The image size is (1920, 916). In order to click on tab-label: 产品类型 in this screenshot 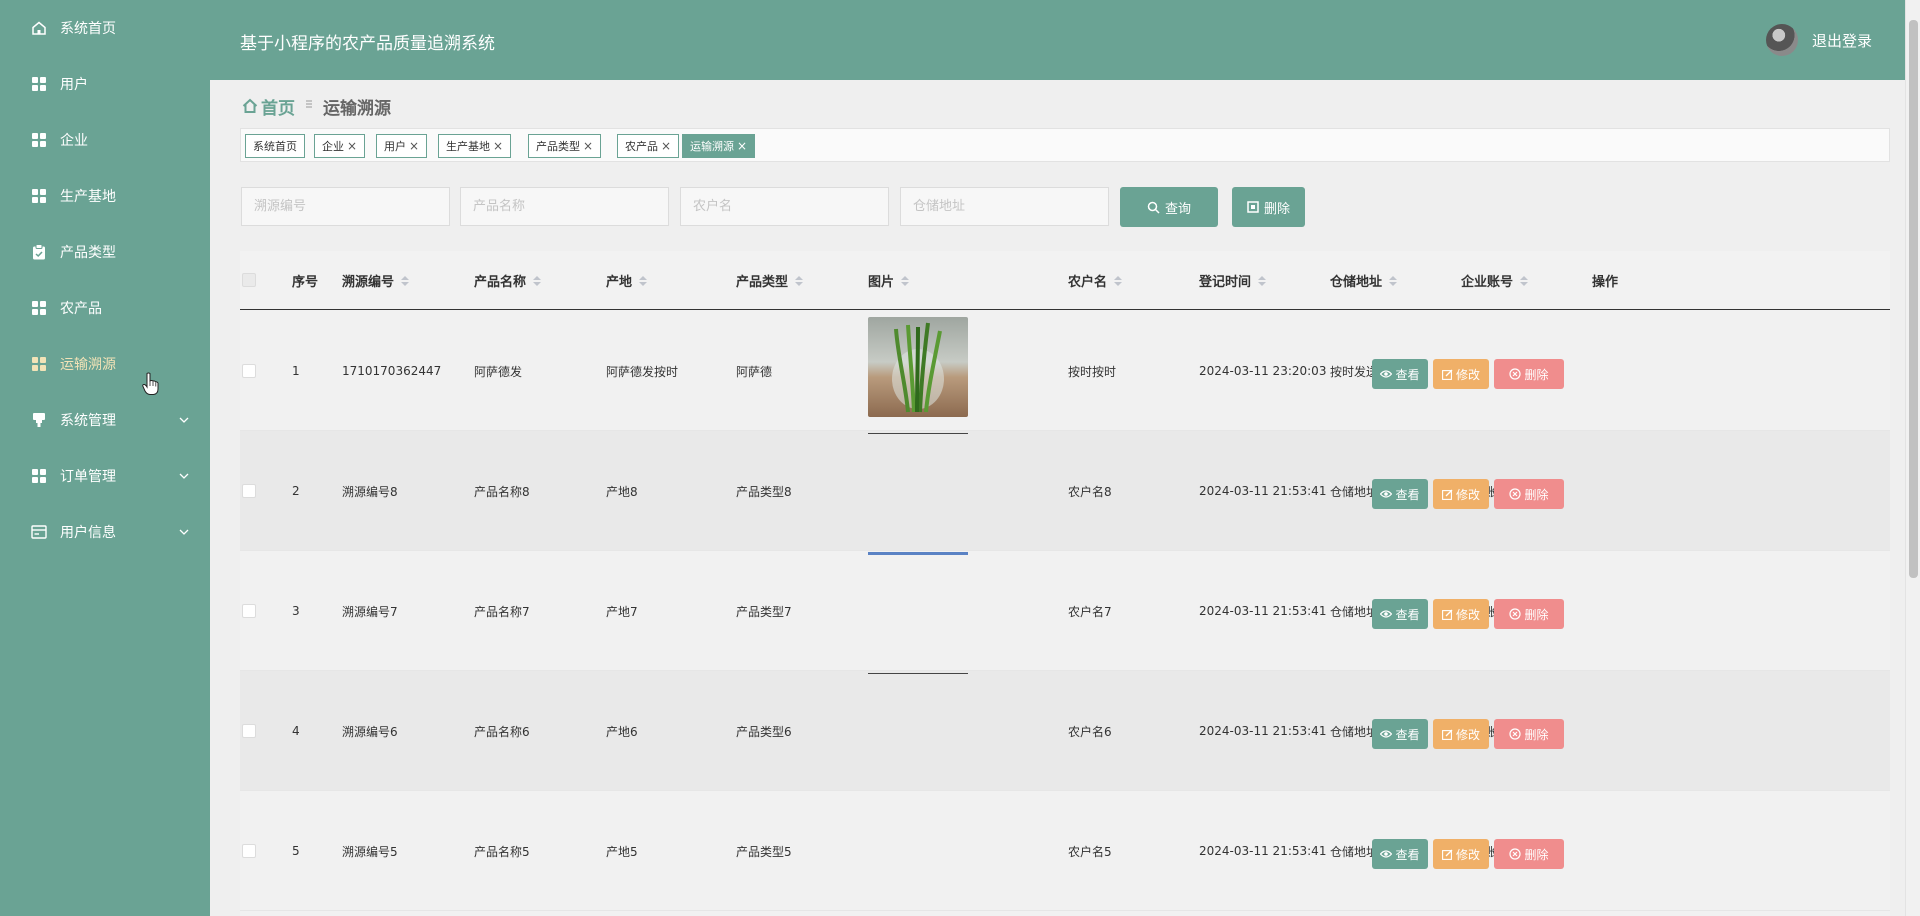, I will do `click(558, 146)`.